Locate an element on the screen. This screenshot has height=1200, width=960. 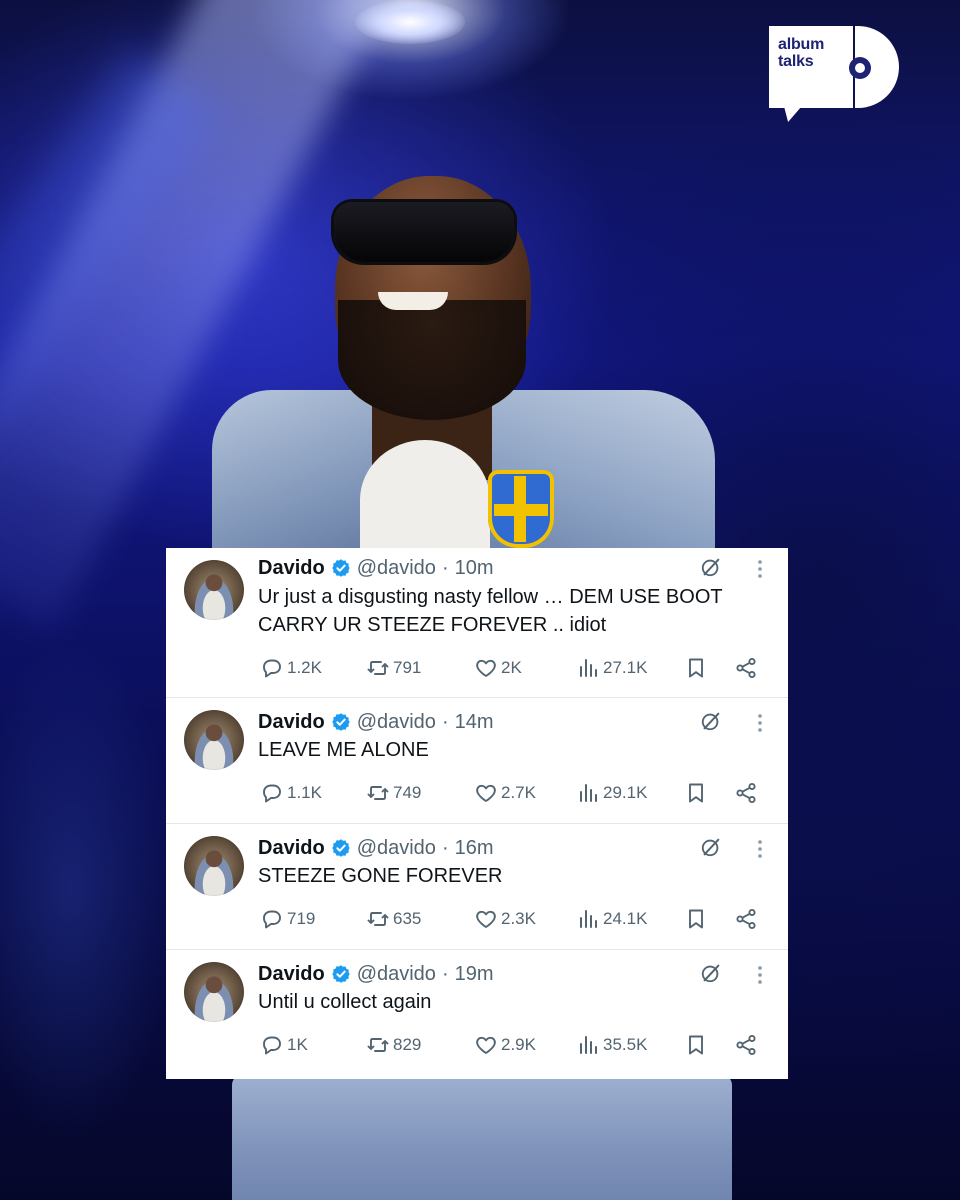
sweden-badge-patch is located at coordinates (521, 509).